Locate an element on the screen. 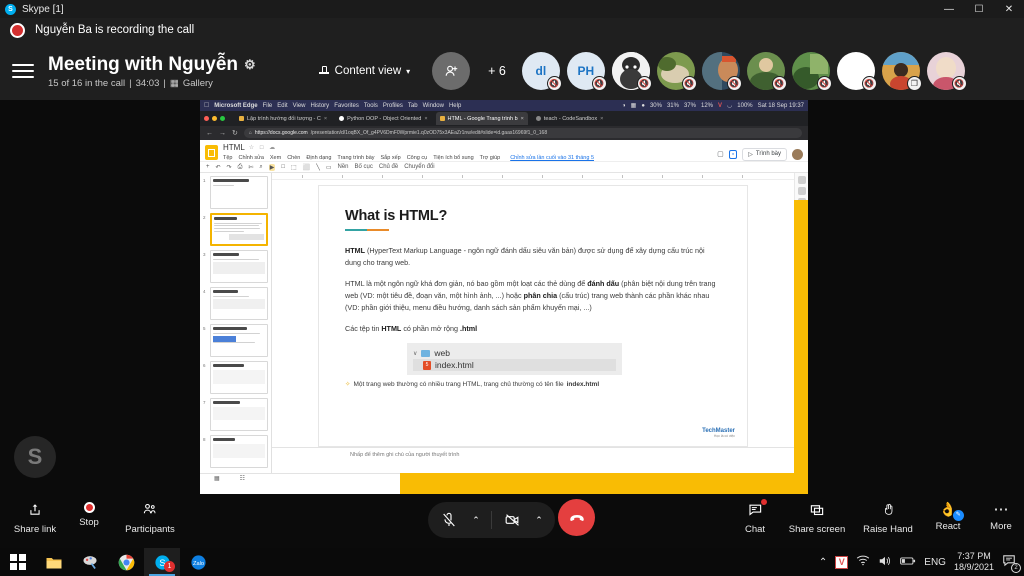  background-label: Nền is located at coordinates (343, 167).